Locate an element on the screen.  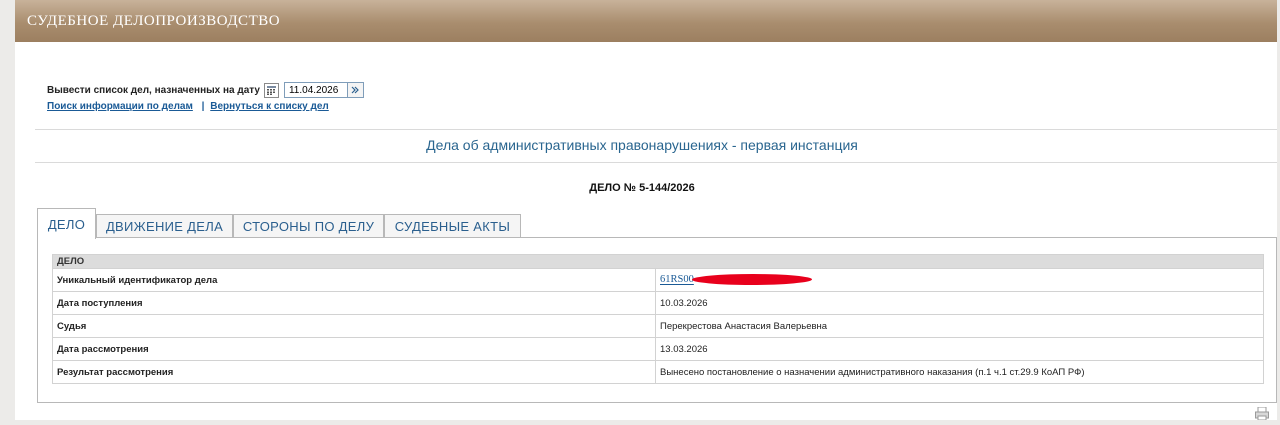
table-row: Дата рассмотрения 13.03.2026 is located at coordinates (658, 349).